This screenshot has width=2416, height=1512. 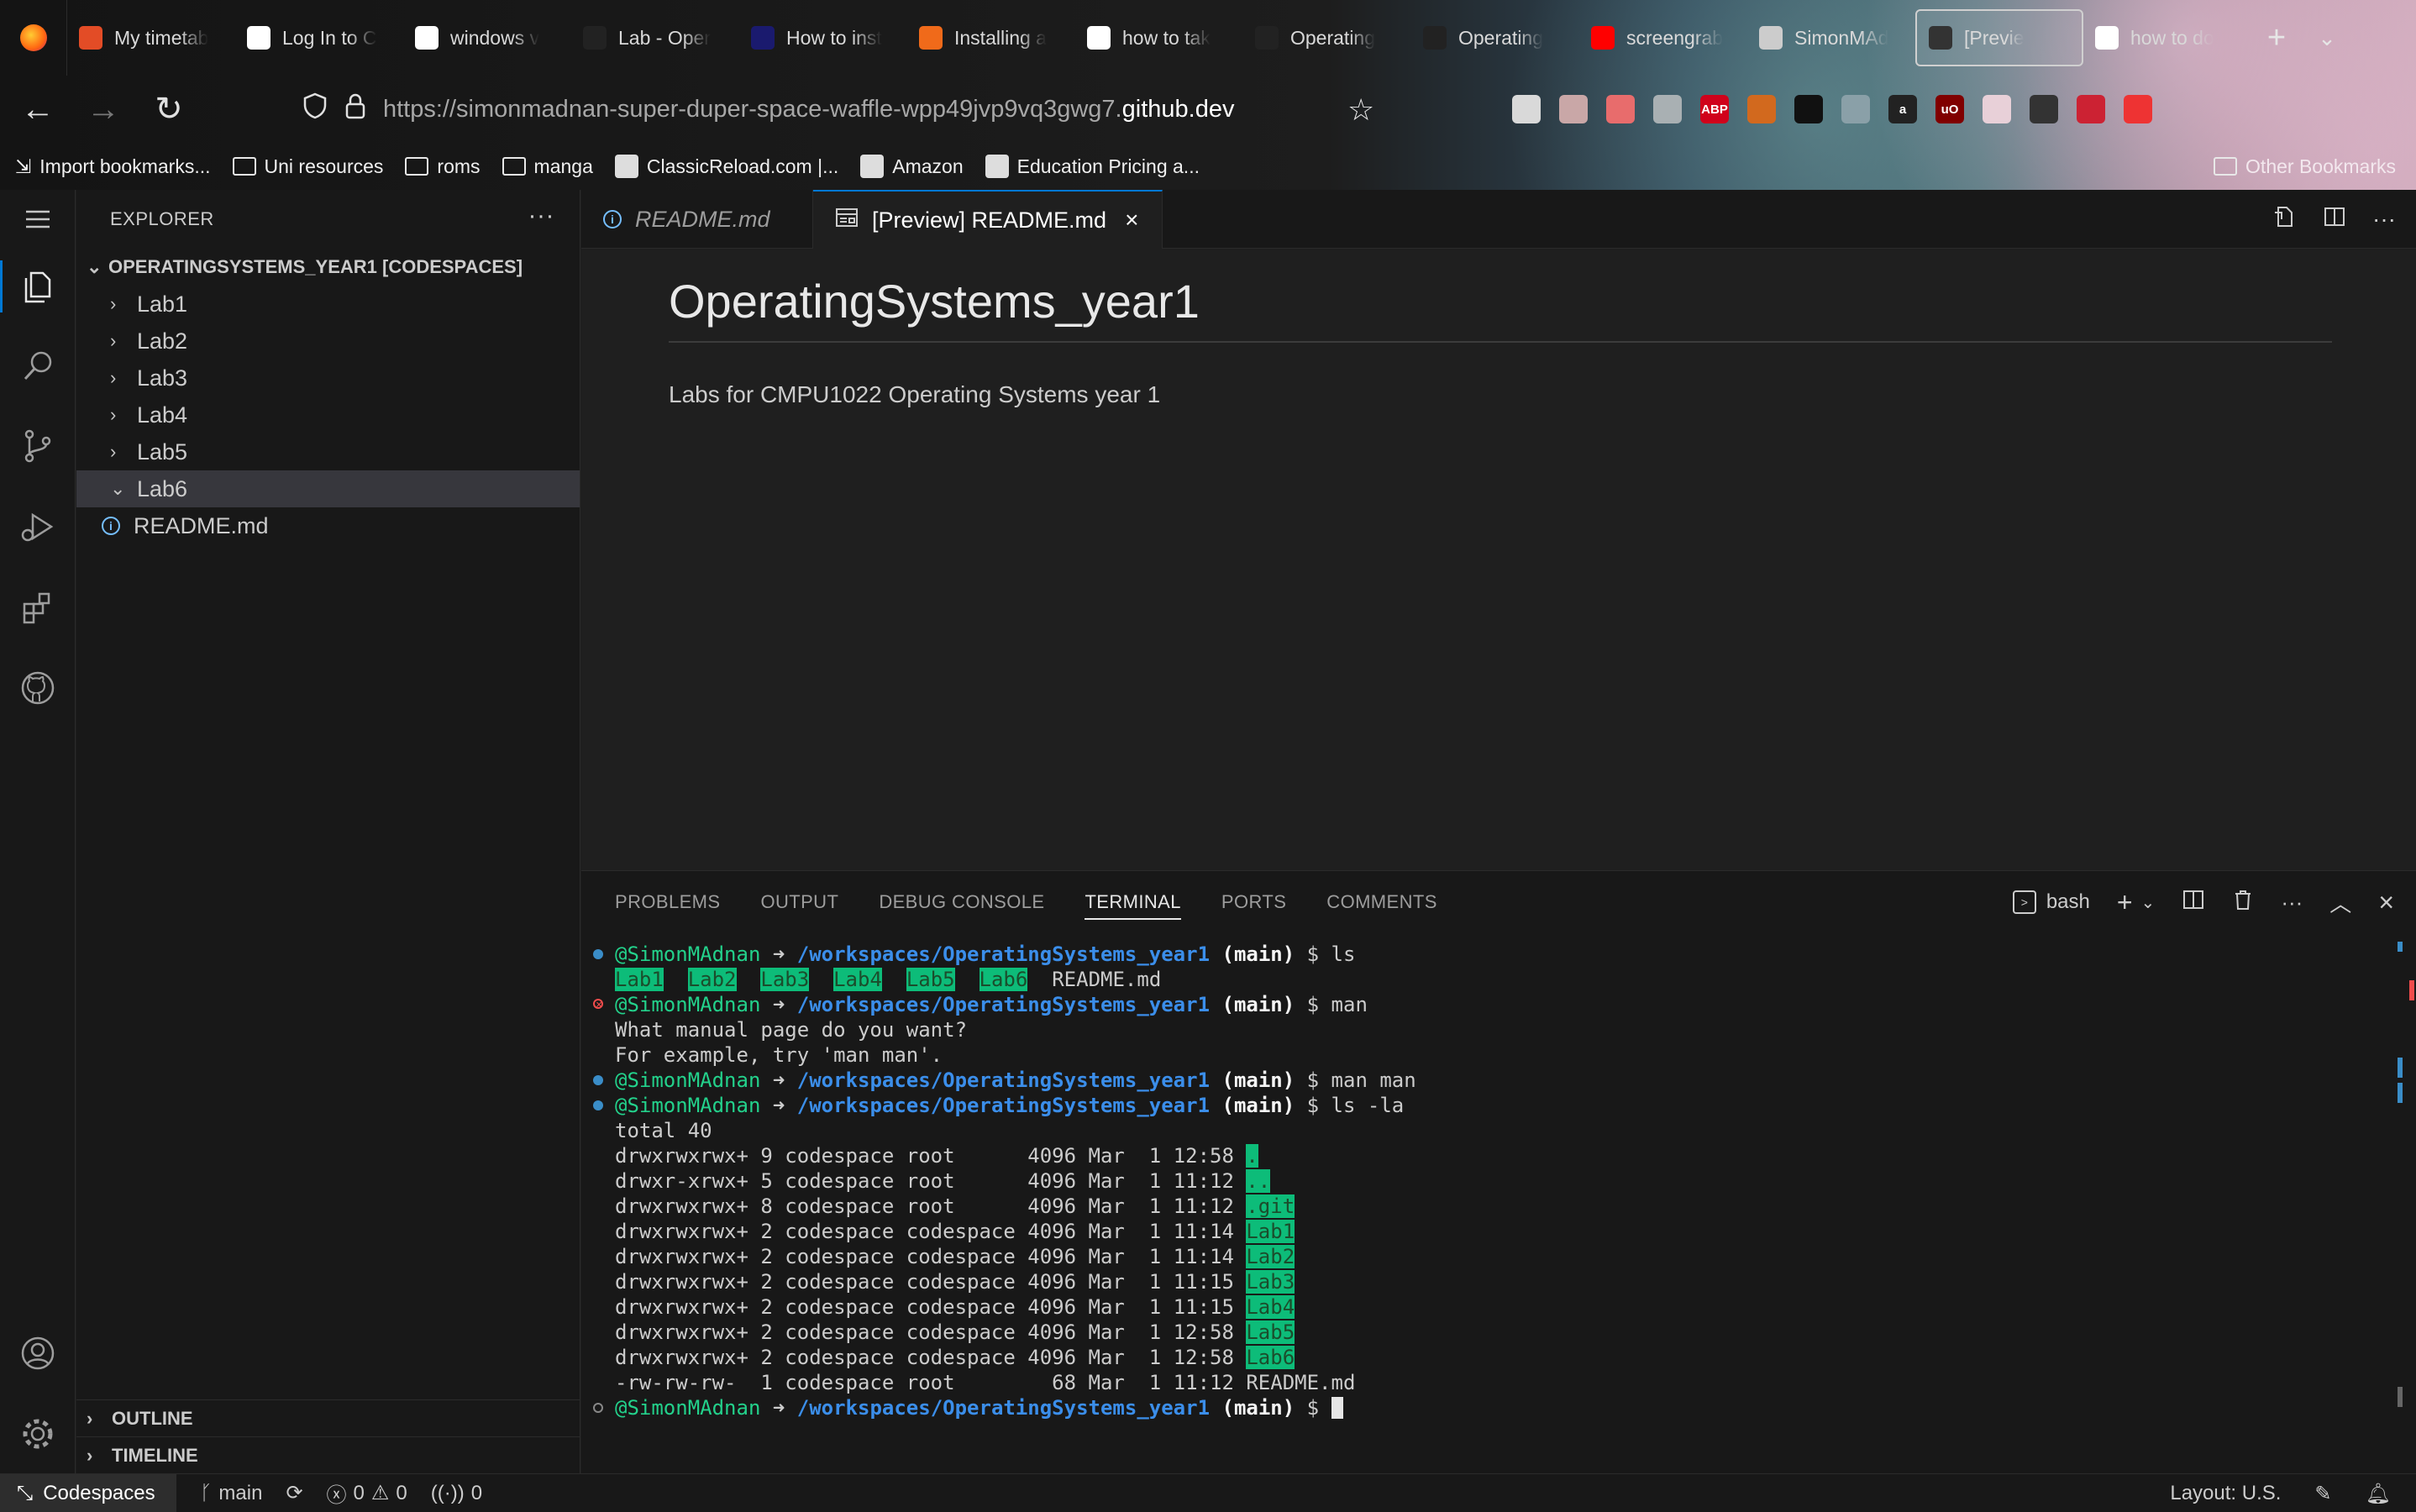 I want to click on run-debug-icon, so click(x=38, y=526).